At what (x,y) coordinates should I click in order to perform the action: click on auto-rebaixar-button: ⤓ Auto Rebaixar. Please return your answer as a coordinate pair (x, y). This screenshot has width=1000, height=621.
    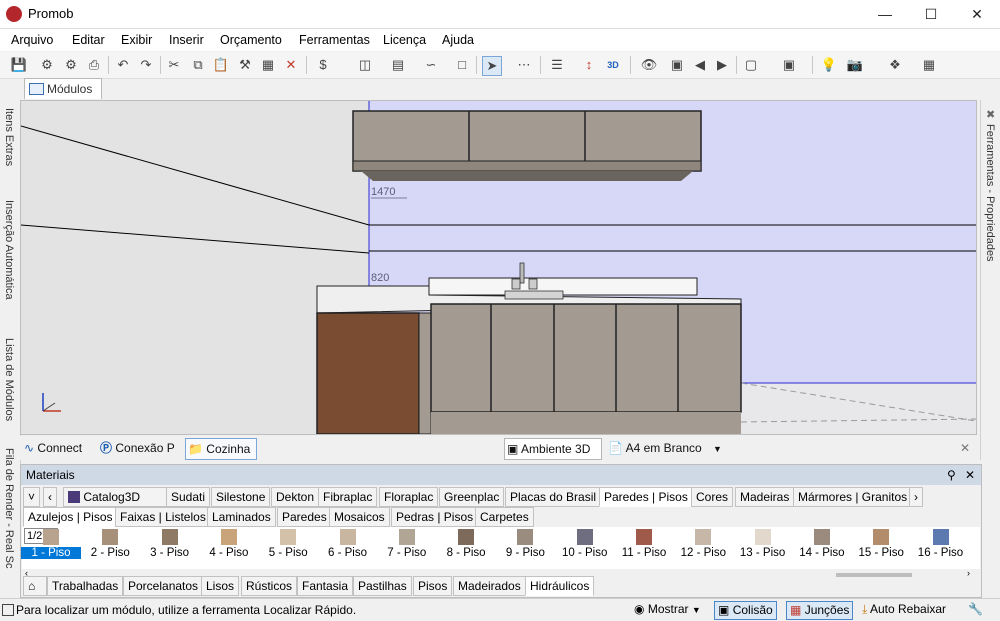
    Looking at the image, I should click on (904, 609).